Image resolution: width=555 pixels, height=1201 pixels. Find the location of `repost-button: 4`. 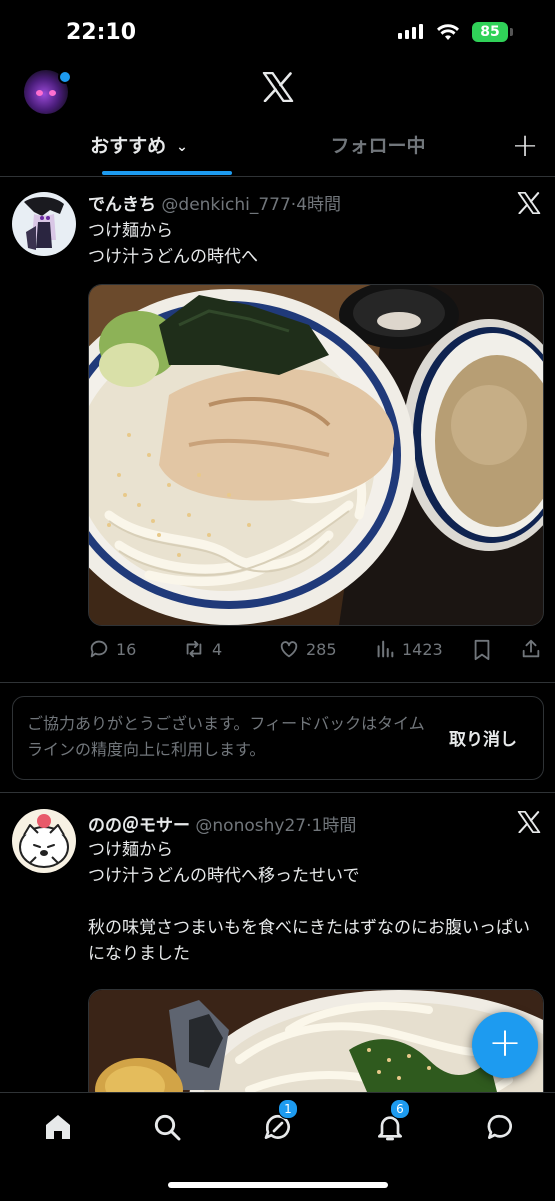

repost-button: 4 is located at coordinates (202, 649).